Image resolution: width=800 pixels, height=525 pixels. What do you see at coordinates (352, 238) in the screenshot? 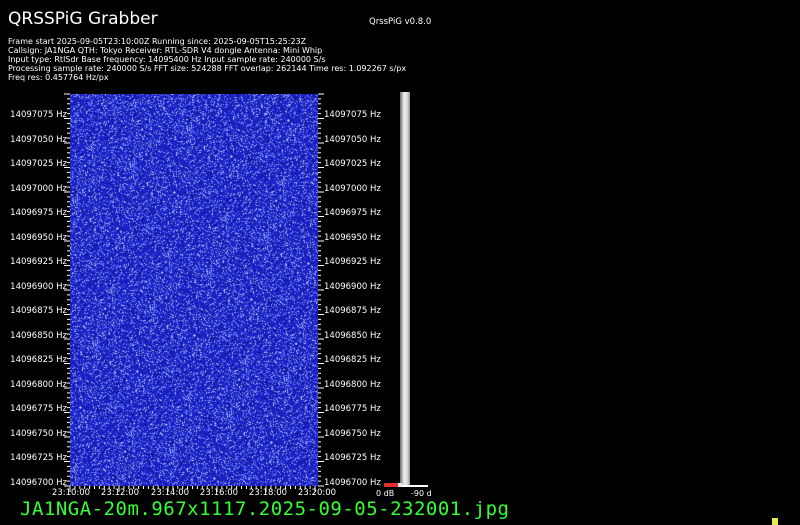
I see `freq-label-right: 14096950 Hz` at bounding box center [352, 238].